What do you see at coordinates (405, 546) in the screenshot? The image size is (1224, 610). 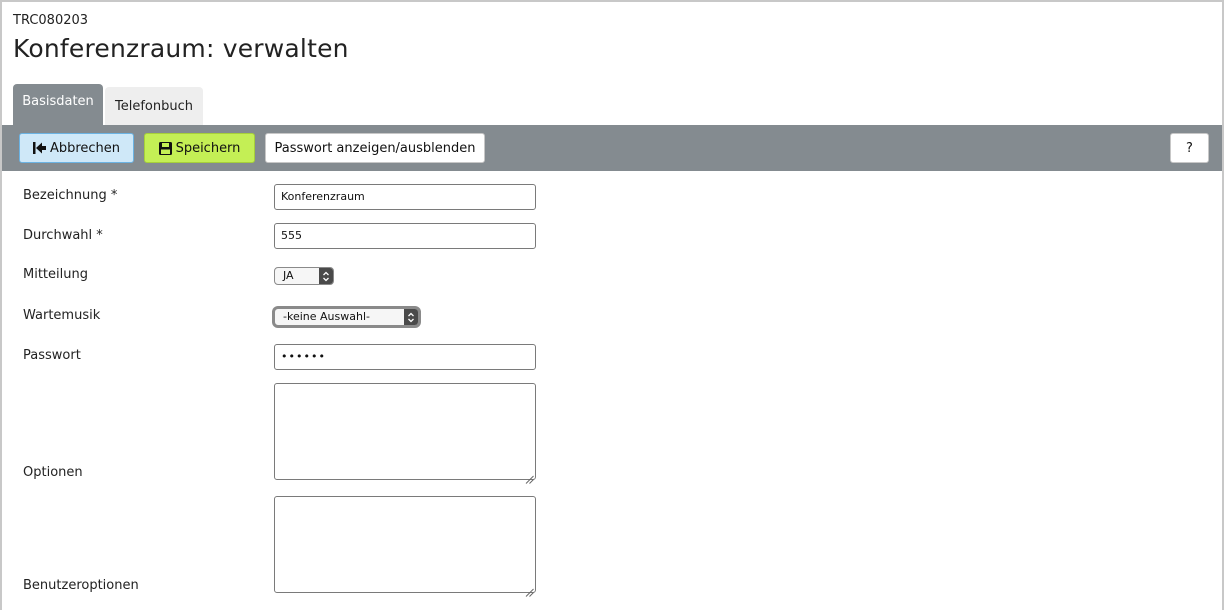 I see `benutzeroptionen-textarea` at bounding box center [405, 546].